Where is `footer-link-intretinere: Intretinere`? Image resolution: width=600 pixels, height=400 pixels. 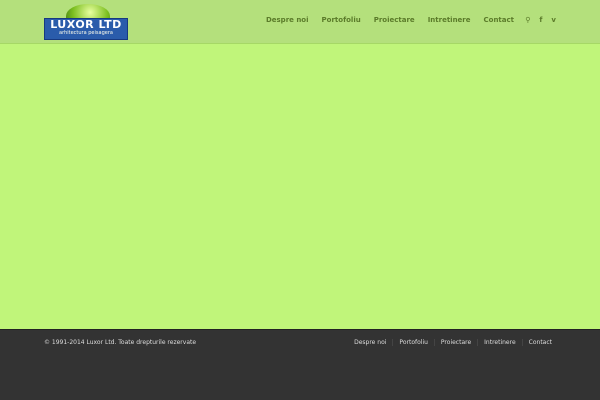
footer-link-intretinere: Intretinere is located at coordinates (499, 342).